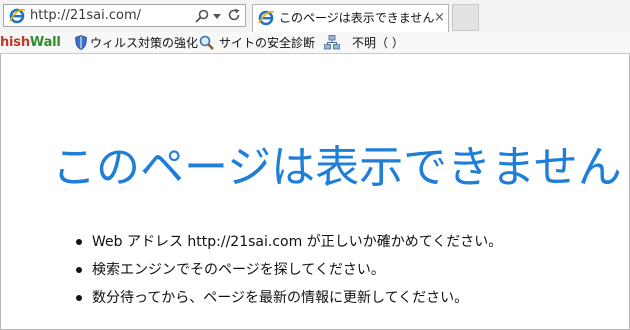 Image resolution: width=630 pixels, height=330 pixels. I want to click on address-tab-bar: http://21sai.com/ このページは表示できません ×, so click(315, 16).